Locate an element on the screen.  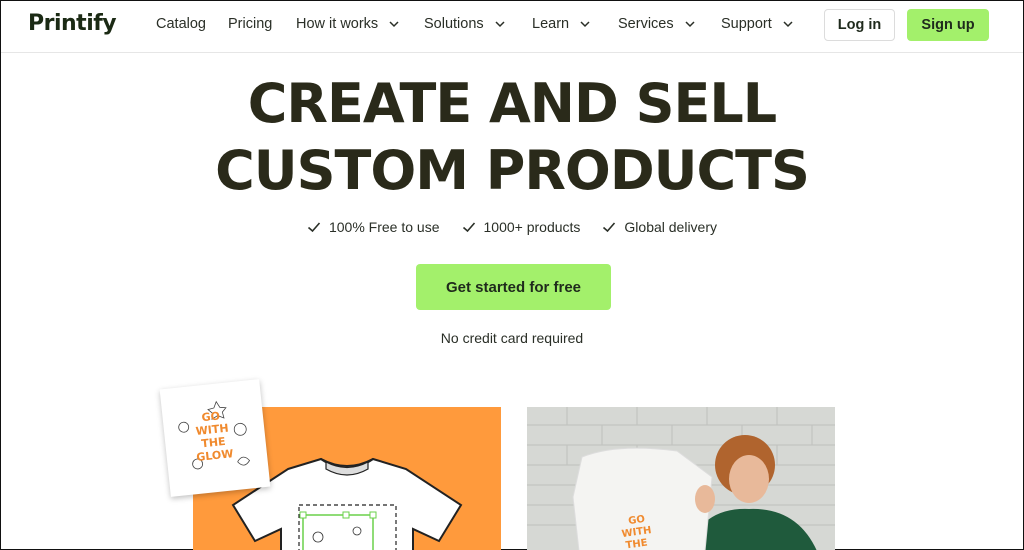
get-started-button: Get started for free is located at coordinates (513, 287).